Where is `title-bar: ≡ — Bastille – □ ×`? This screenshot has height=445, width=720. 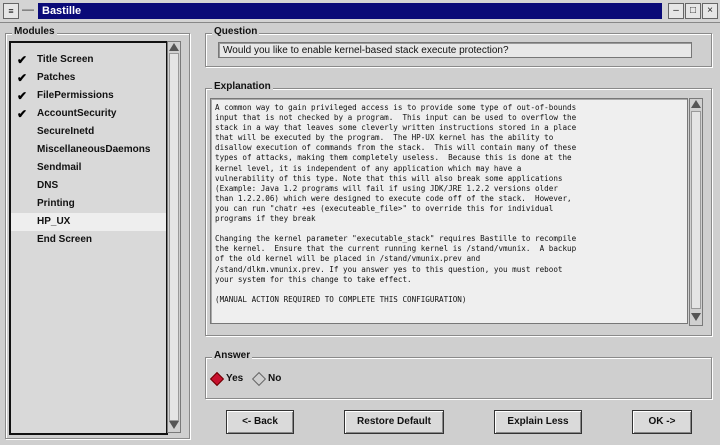
title-bar: ≡ — Bastille – □ × is located at coordinates (360, 11).